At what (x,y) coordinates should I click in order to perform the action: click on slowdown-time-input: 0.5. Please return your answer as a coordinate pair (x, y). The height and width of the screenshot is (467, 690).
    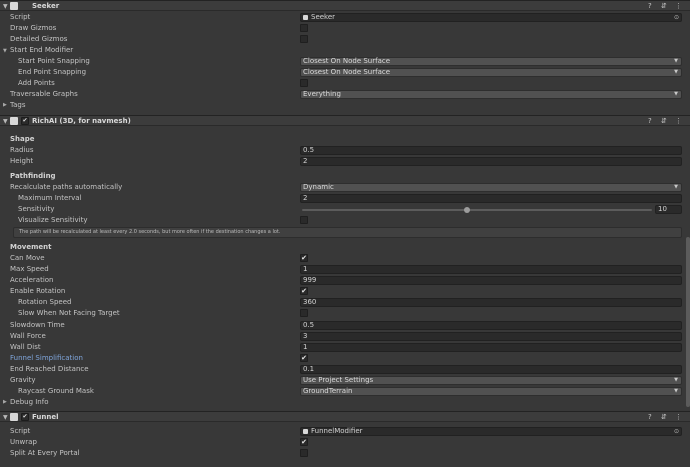
    Looking at the image, I should click on (491, 325).